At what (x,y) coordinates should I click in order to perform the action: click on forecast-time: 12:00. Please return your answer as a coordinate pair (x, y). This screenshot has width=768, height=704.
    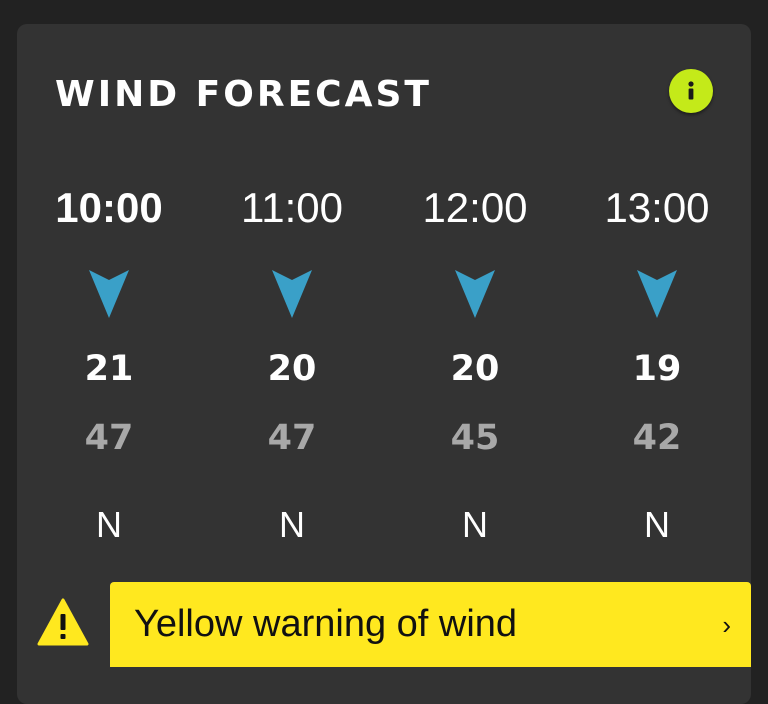
    Looking at the image, I should click on (475, 207).